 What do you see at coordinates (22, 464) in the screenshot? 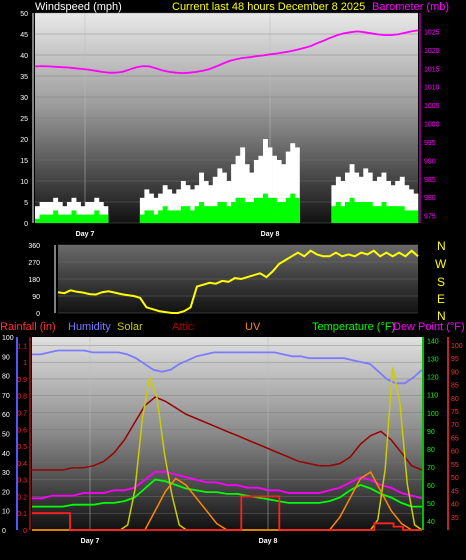
I see `rainfall-tick-label: 0.4` at bounding box center [22, 464].